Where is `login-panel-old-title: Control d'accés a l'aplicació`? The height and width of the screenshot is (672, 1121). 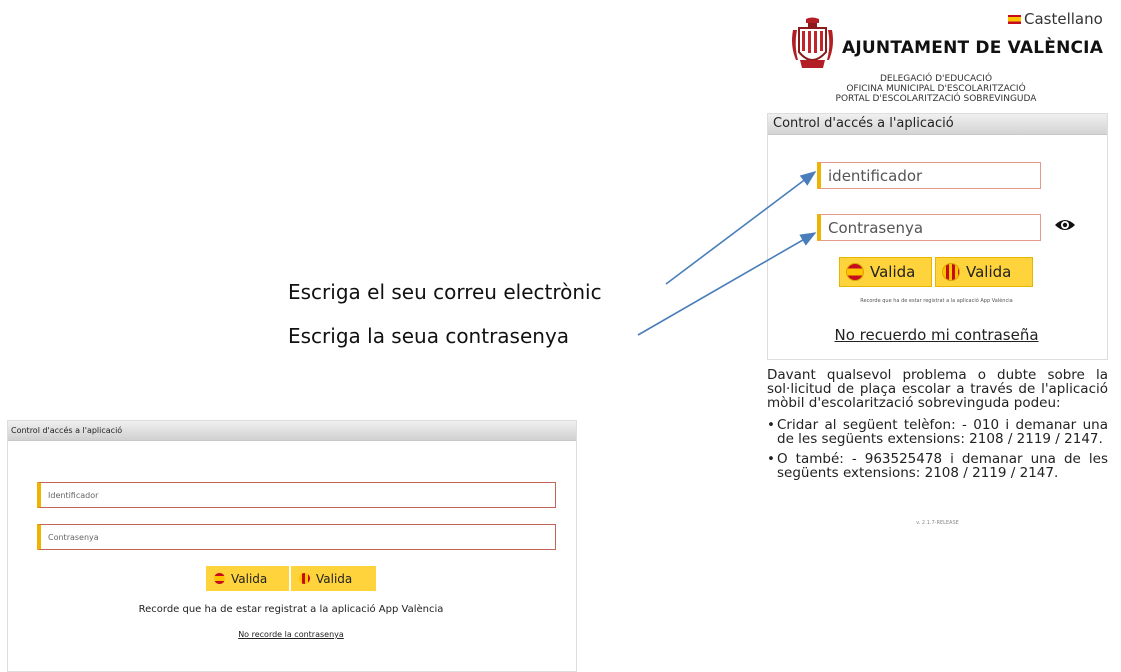 login-panel-old-title: Control d'accés a l'aplicació is located at coordinates (292, 431).